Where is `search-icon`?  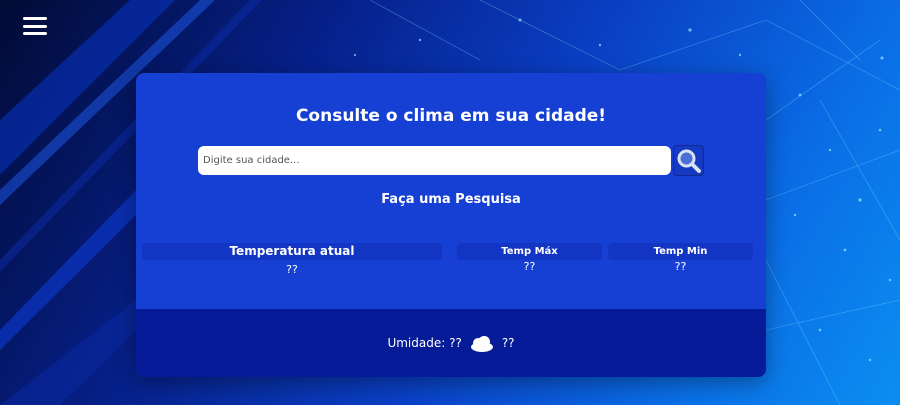
search-icon is located at coordinates (689, 161).